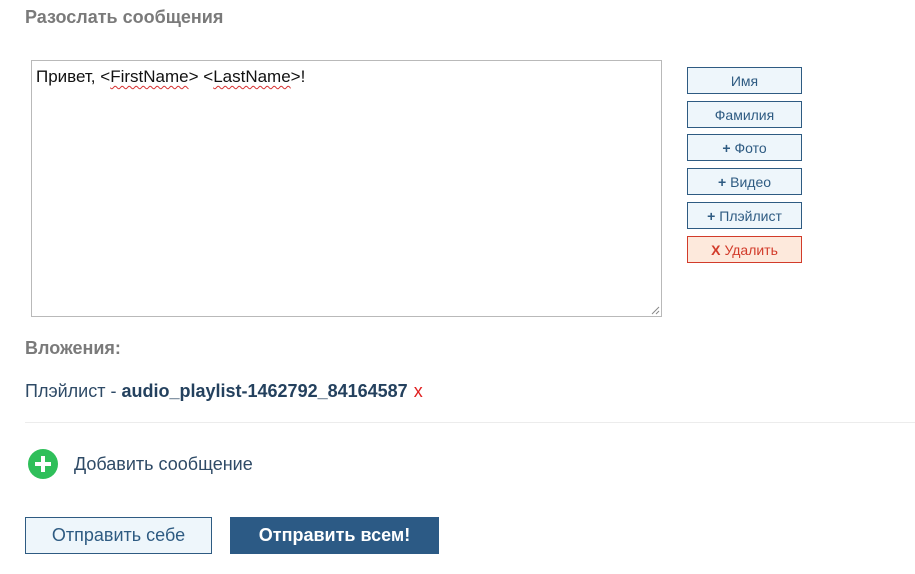  I want to click on delete-label: Удалить, so click(751, 249).